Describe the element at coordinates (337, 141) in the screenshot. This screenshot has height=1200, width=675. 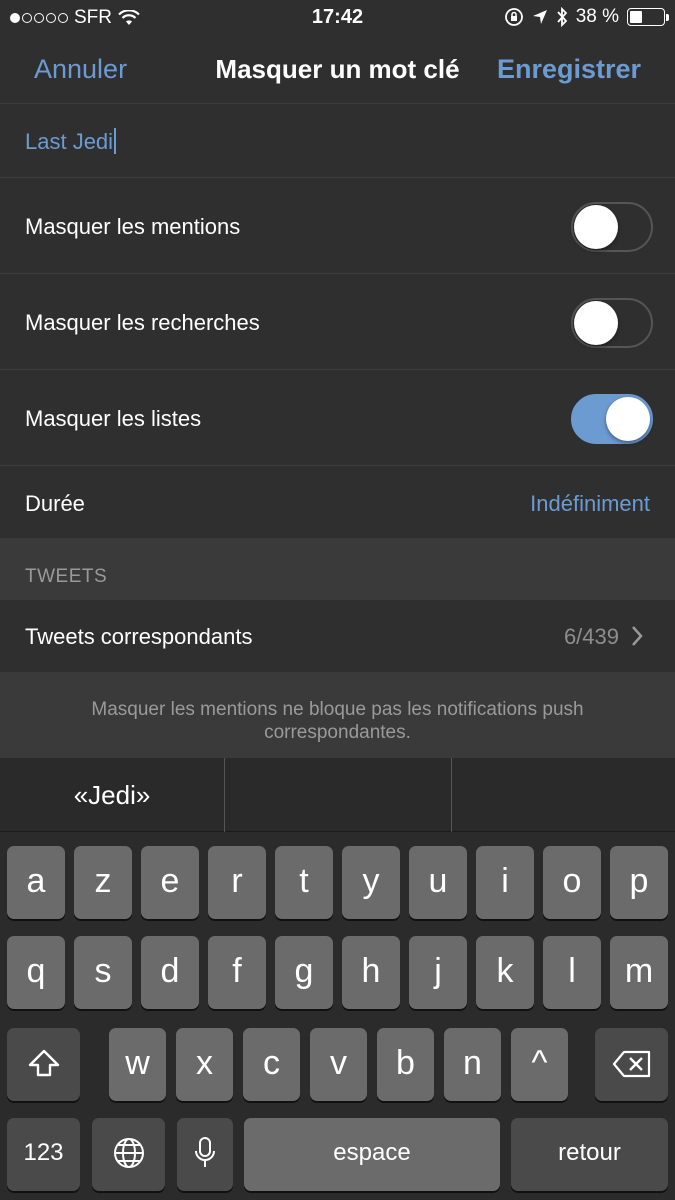
I see `keyword-input: Last Jedi` at that location.